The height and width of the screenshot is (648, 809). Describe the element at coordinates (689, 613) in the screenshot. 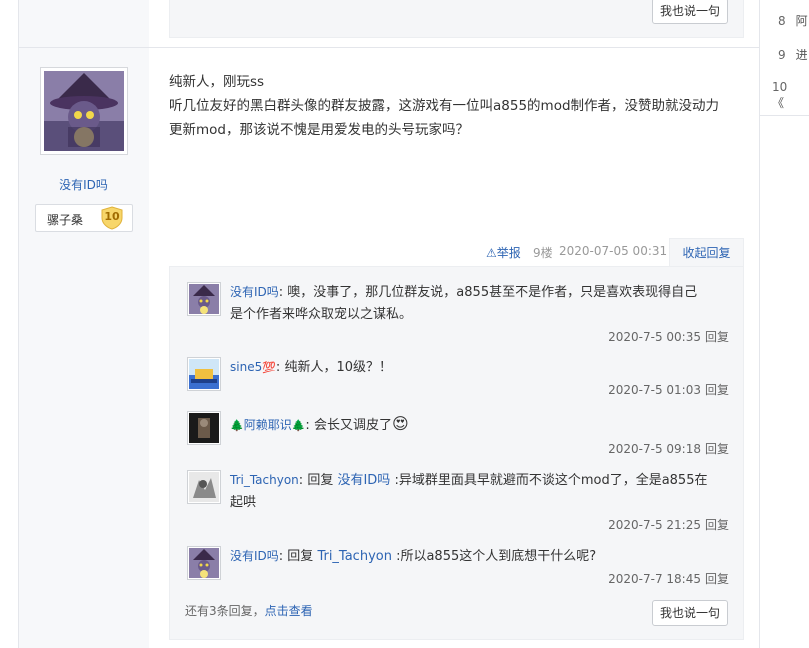

I see `reply-button: 我也说一句` at that location.